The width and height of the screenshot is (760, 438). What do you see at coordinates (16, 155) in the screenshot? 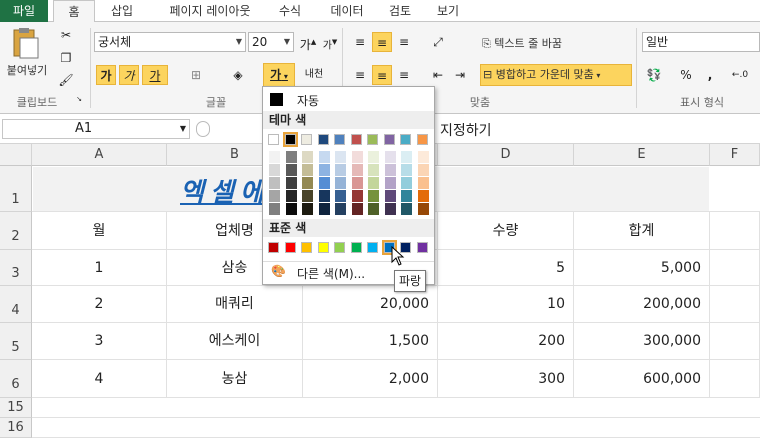
I see `select-all-corner` at bounding box center [16, 155].